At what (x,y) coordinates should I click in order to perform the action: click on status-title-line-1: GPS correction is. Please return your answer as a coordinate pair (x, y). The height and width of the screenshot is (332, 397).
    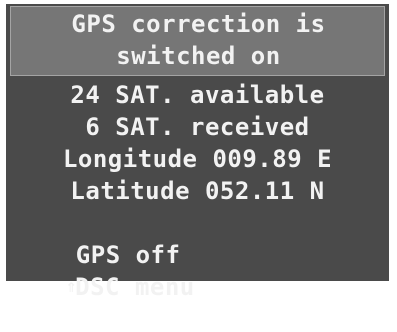
    Looking at the image, I should click on (198, 24).